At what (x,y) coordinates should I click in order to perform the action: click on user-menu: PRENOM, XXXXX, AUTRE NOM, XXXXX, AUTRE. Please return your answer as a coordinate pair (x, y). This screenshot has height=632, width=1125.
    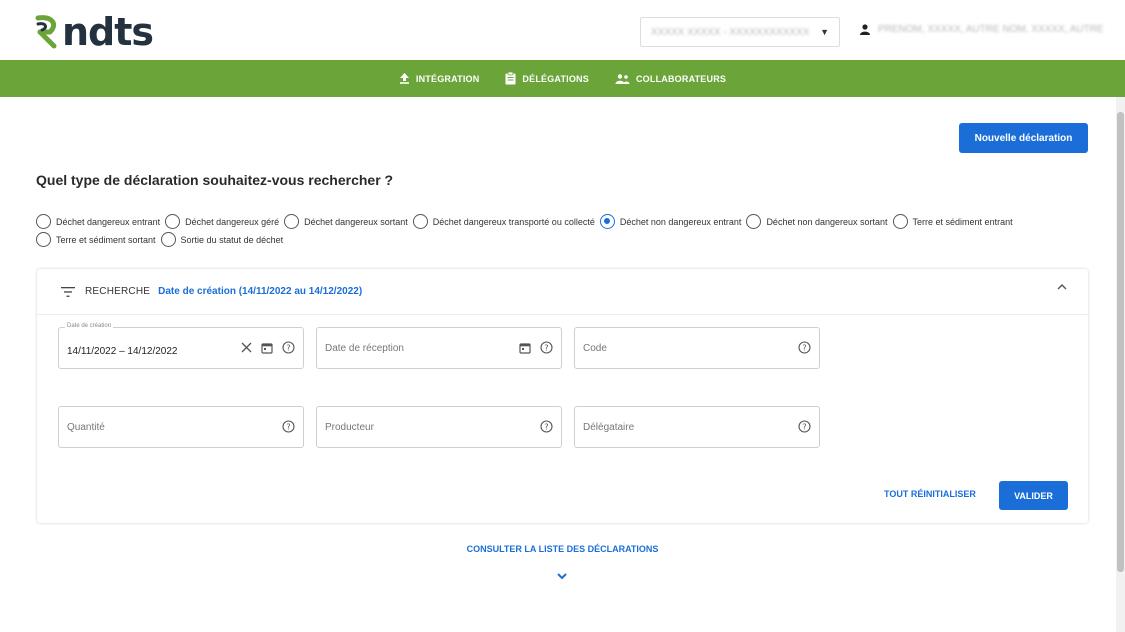
    Looking at the image, I should click on (982, 29).